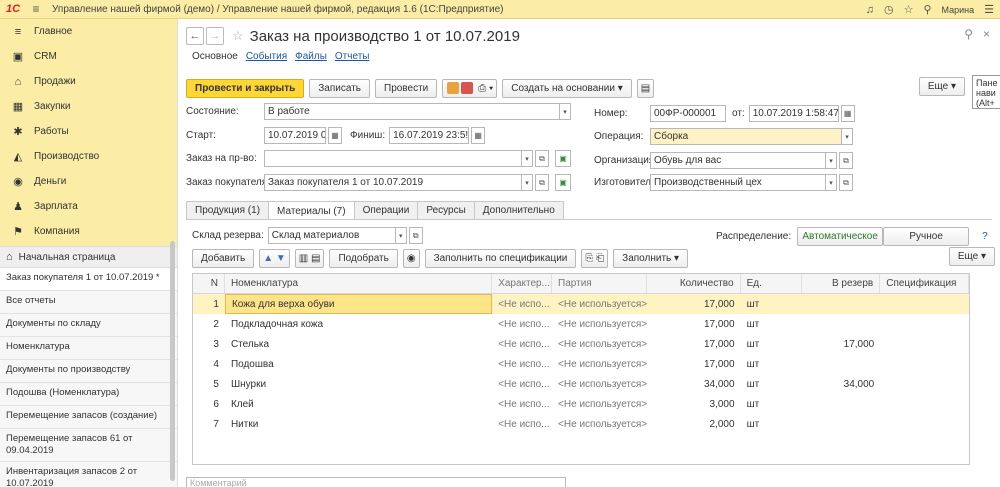 The height and width of the screenshot is (487, 1000). I want to click on open-window-item: Все отчеты, so click(88, 302).